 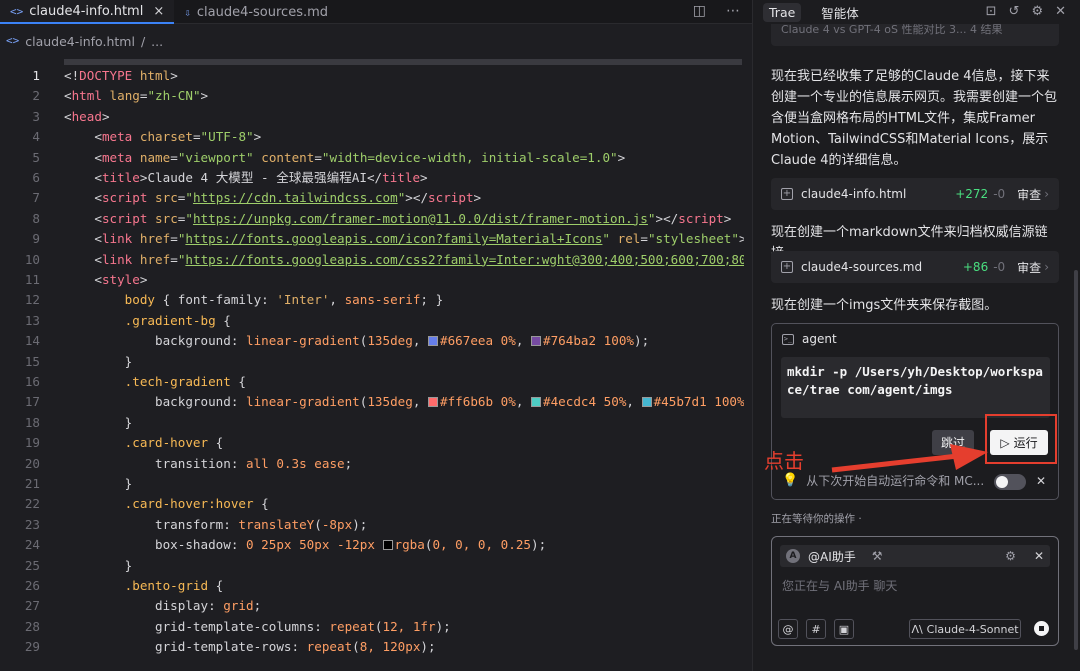 What do you see at coordinates (816, 519) in the screenshot?
I see `waiting-status: 正在等待你的操作 ·` at bounding box center [816, 519].